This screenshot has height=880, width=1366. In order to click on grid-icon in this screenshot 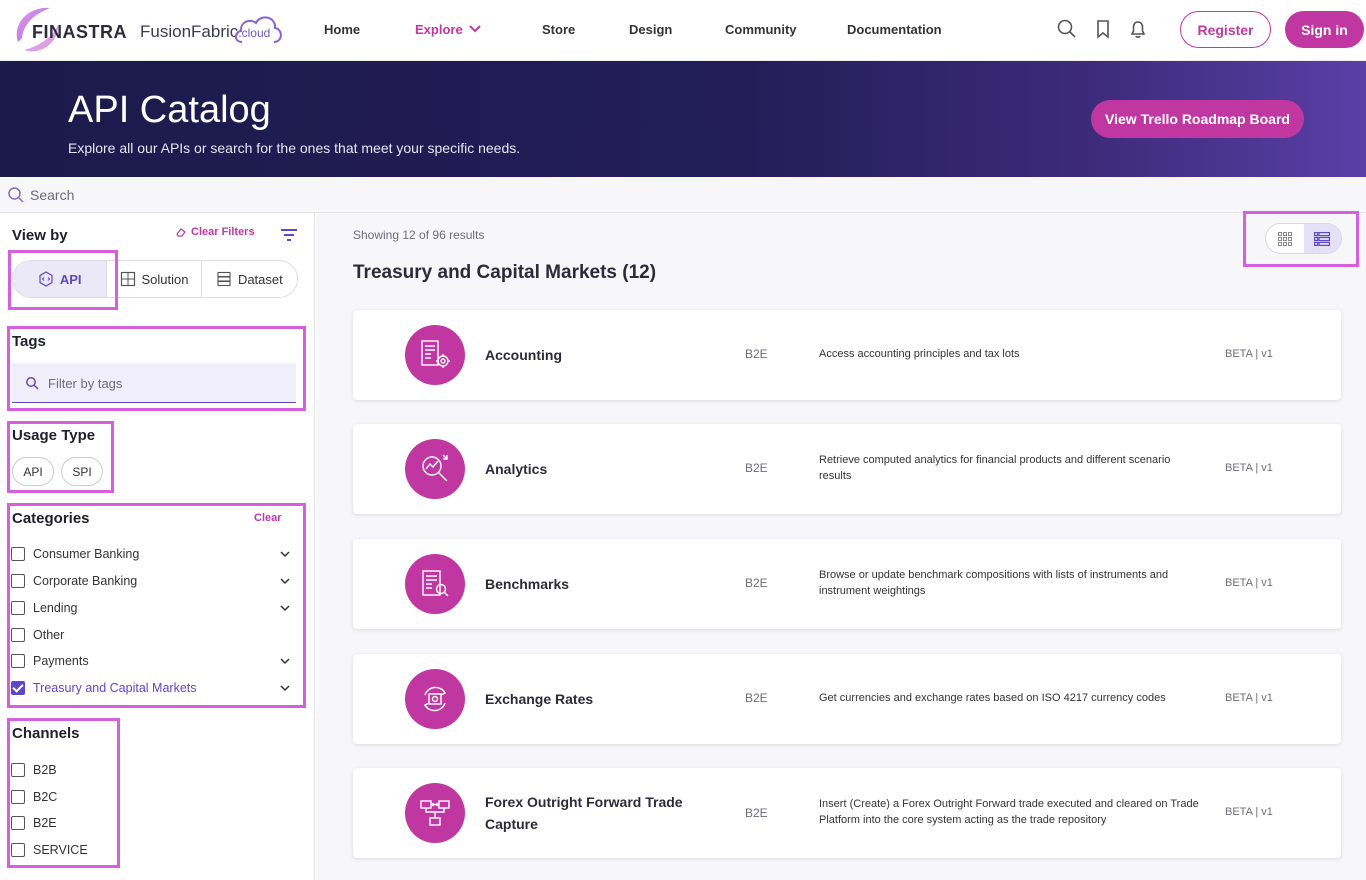, I will do `click(1284, 238)`.